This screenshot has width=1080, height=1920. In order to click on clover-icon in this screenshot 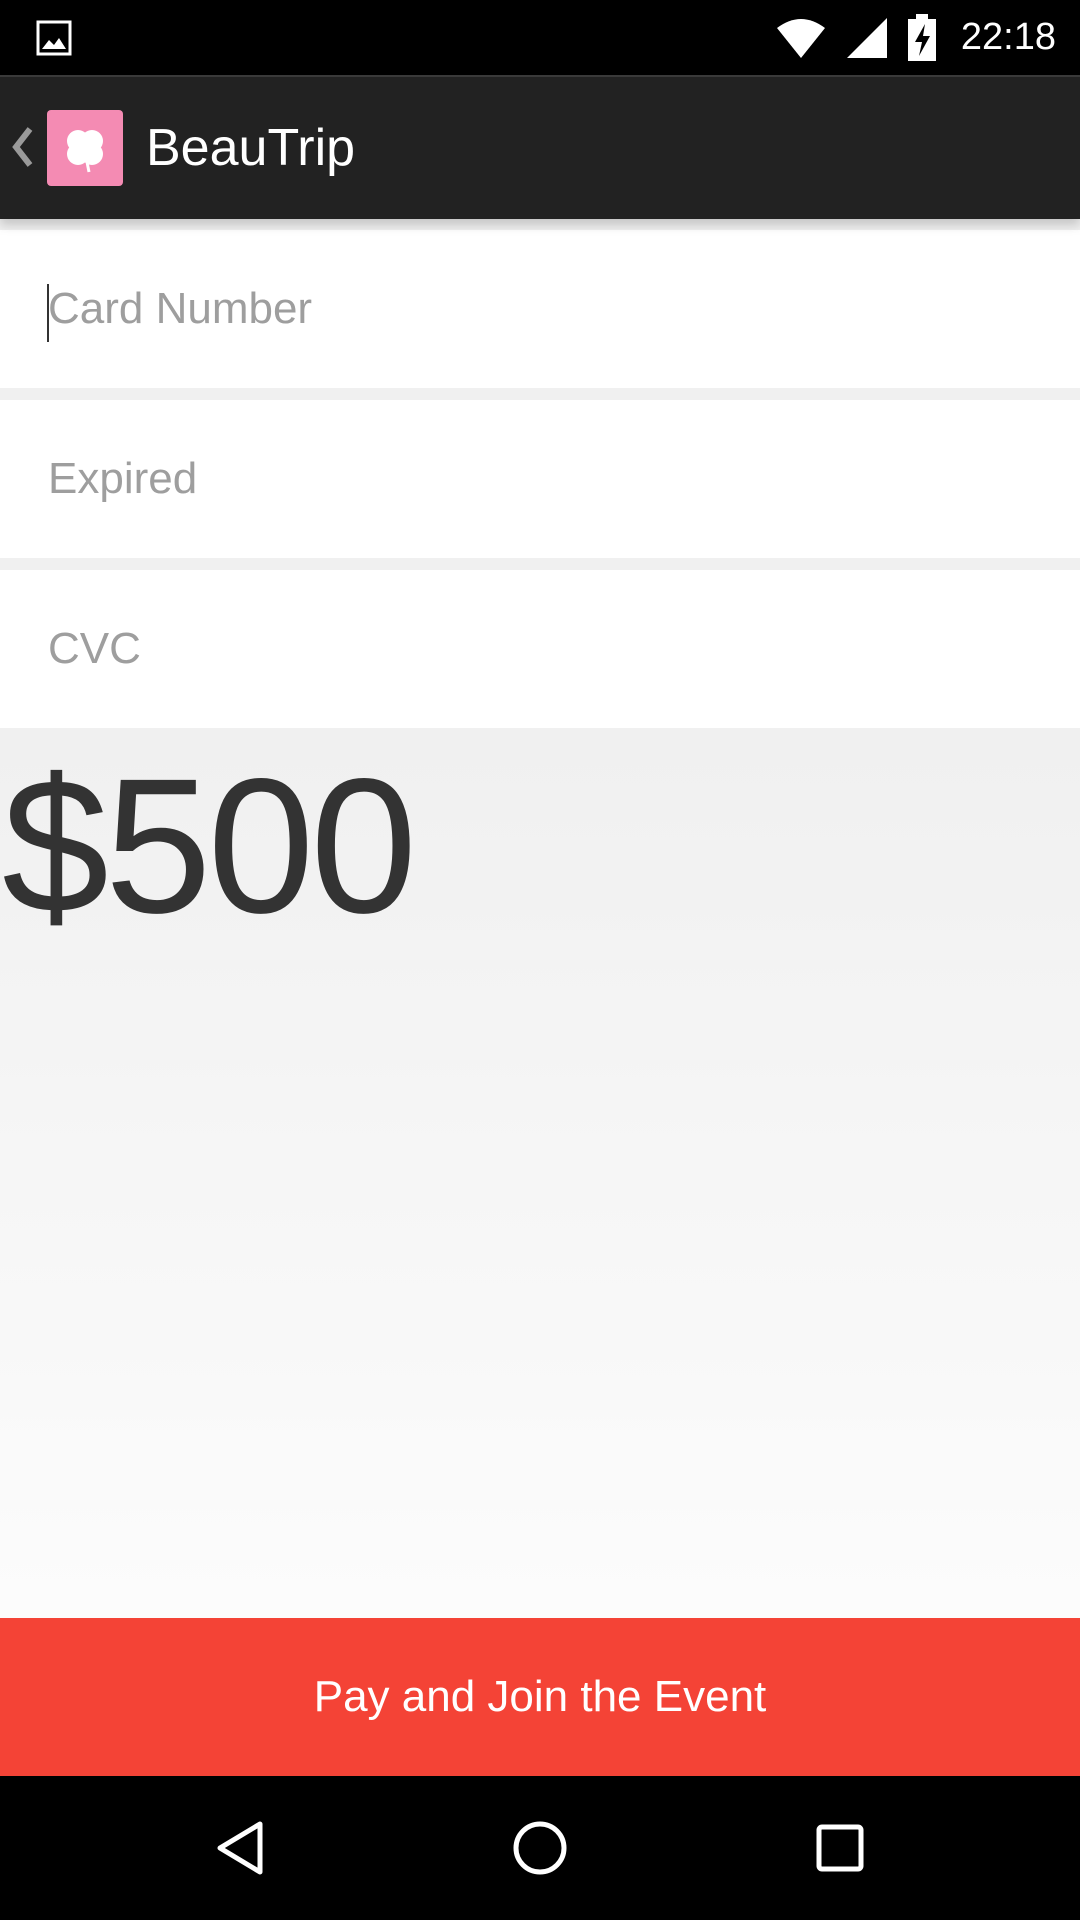, I will do `click(85, 151)`.